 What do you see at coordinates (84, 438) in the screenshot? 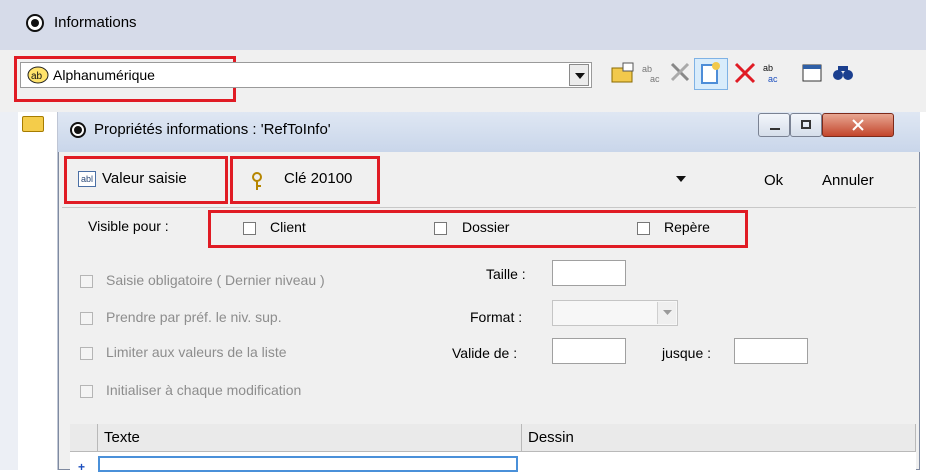
I see `grid-corner` at bounding box center [84, 438].